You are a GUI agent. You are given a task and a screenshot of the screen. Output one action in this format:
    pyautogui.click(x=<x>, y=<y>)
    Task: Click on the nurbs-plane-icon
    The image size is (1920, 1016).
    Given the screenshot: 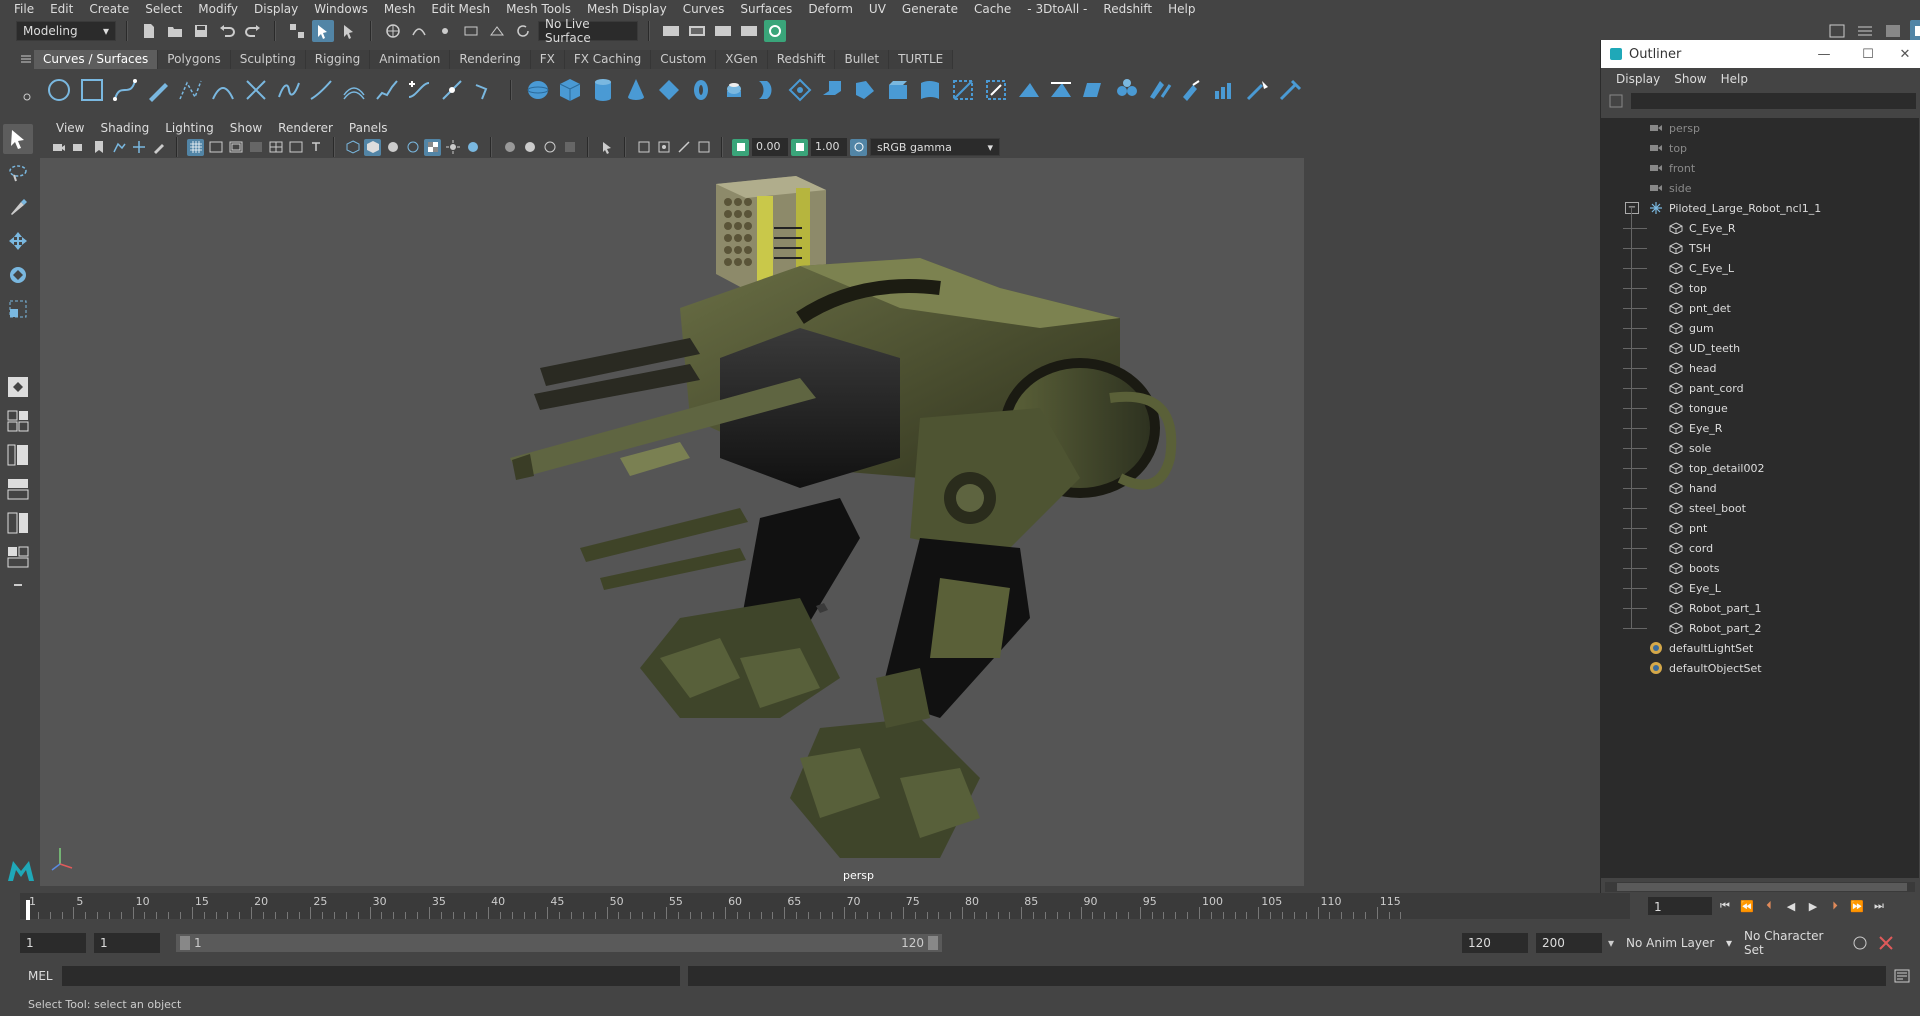 What is the action you would take?
    pyautogui.click(x=668, y=90)
    